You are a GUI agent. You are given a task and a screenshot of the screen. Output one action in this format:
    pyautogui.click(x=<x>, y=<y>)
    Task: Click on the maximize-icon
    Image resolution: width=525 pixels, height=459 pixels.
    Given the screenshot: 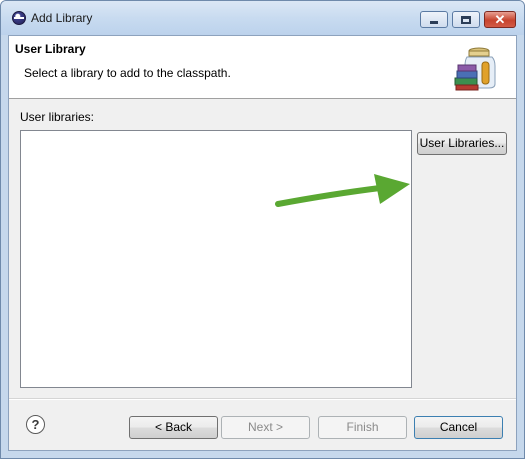 What is the action you would take?
    pyautogui.click(x=466, y=19)
    